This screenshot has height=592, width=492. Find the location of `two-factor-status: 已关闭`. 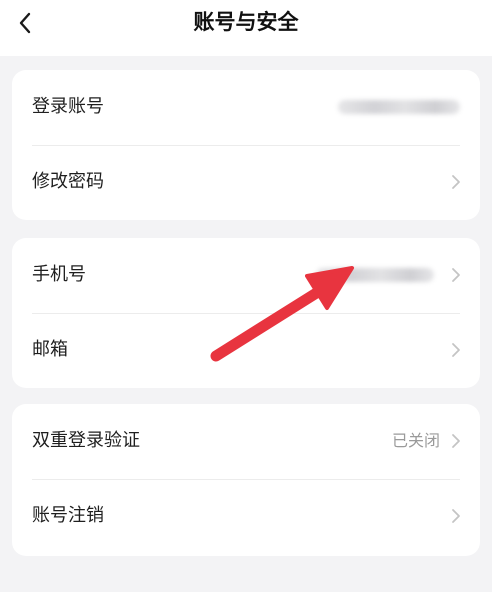

two-factor-status: 已关闭 is located at coordinates (415, 440).